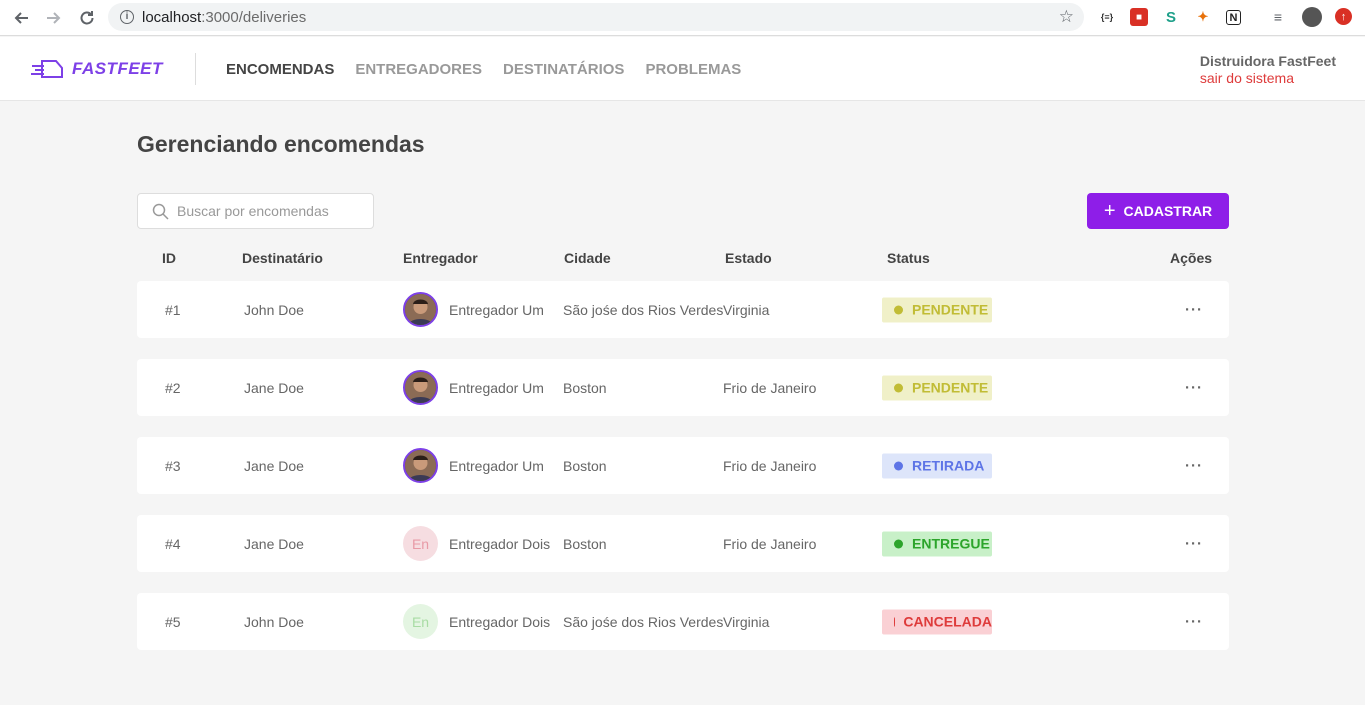 This screenshot has width=1365, height=705. I want to click on user-box: Distruidora FastFeet sair do sistema, so click(1268, 69).